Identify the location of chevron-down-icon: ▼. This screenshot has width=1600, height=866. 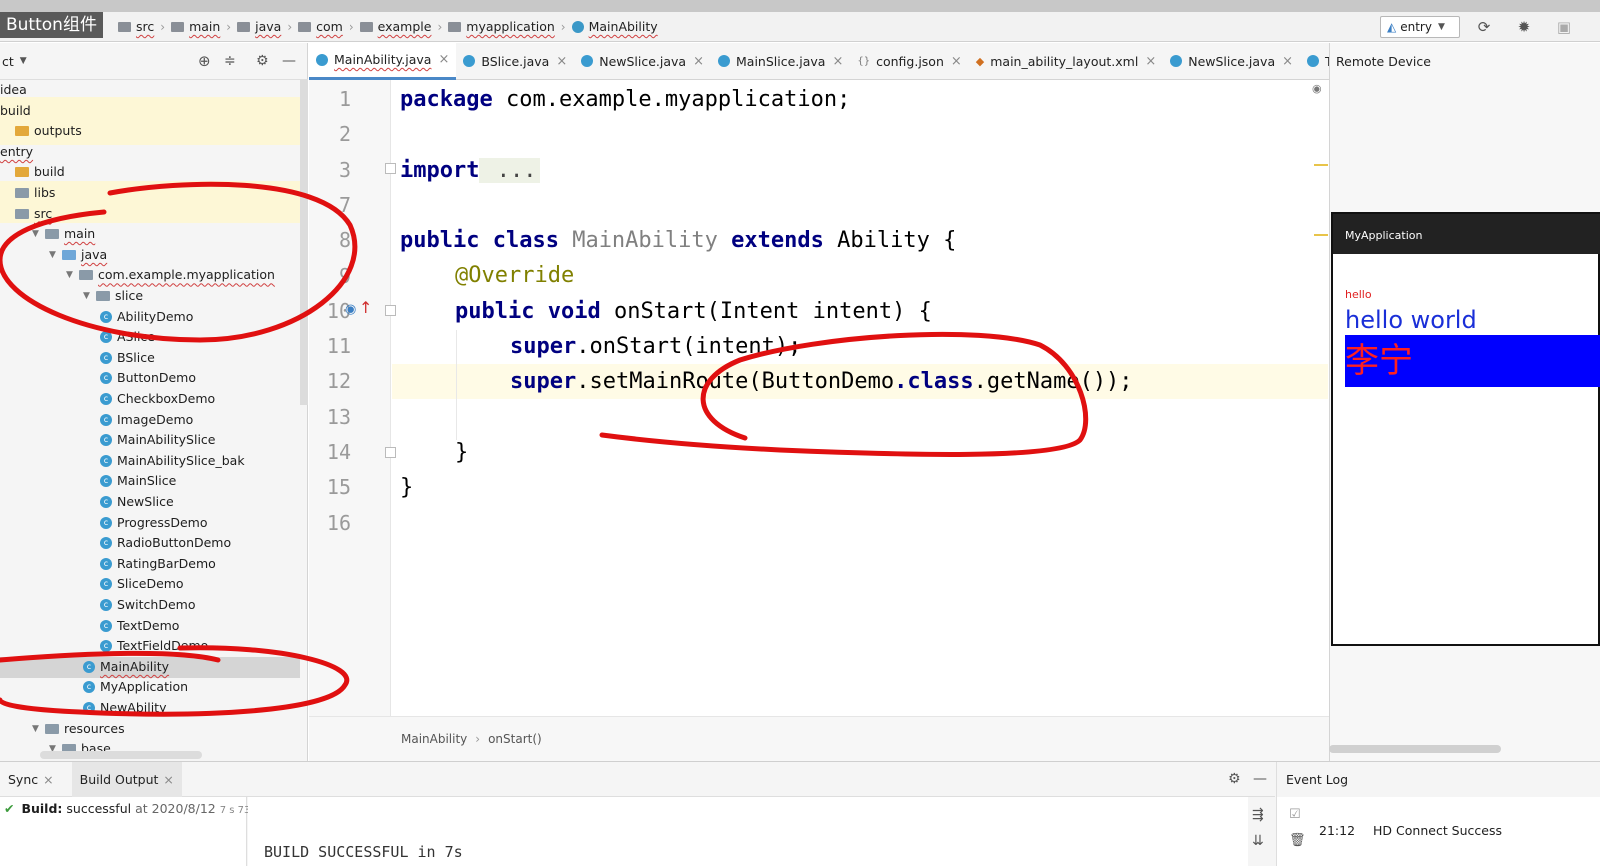
(23, 61).